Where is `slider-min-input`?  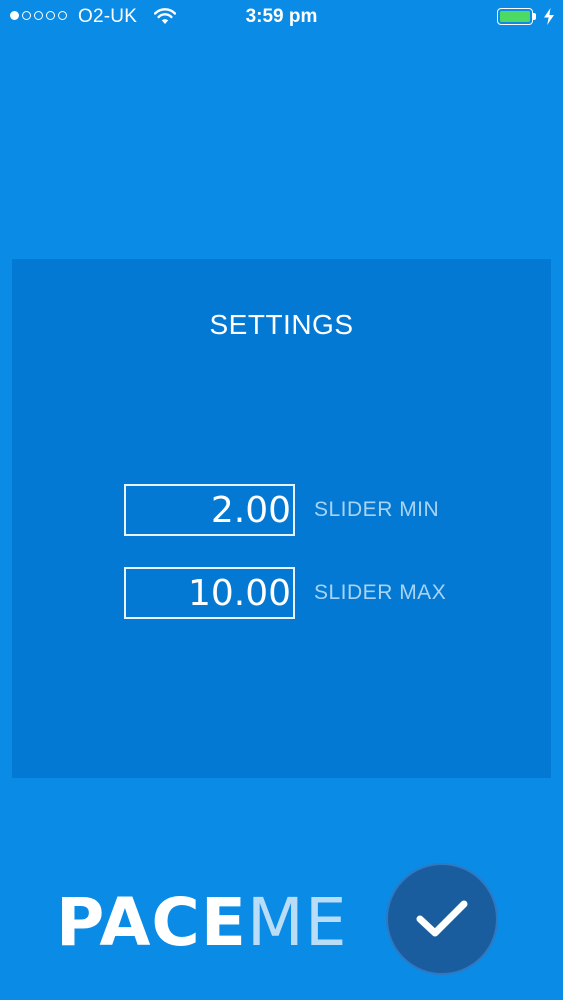
slider-min-input is located at coordinates (209, 510).